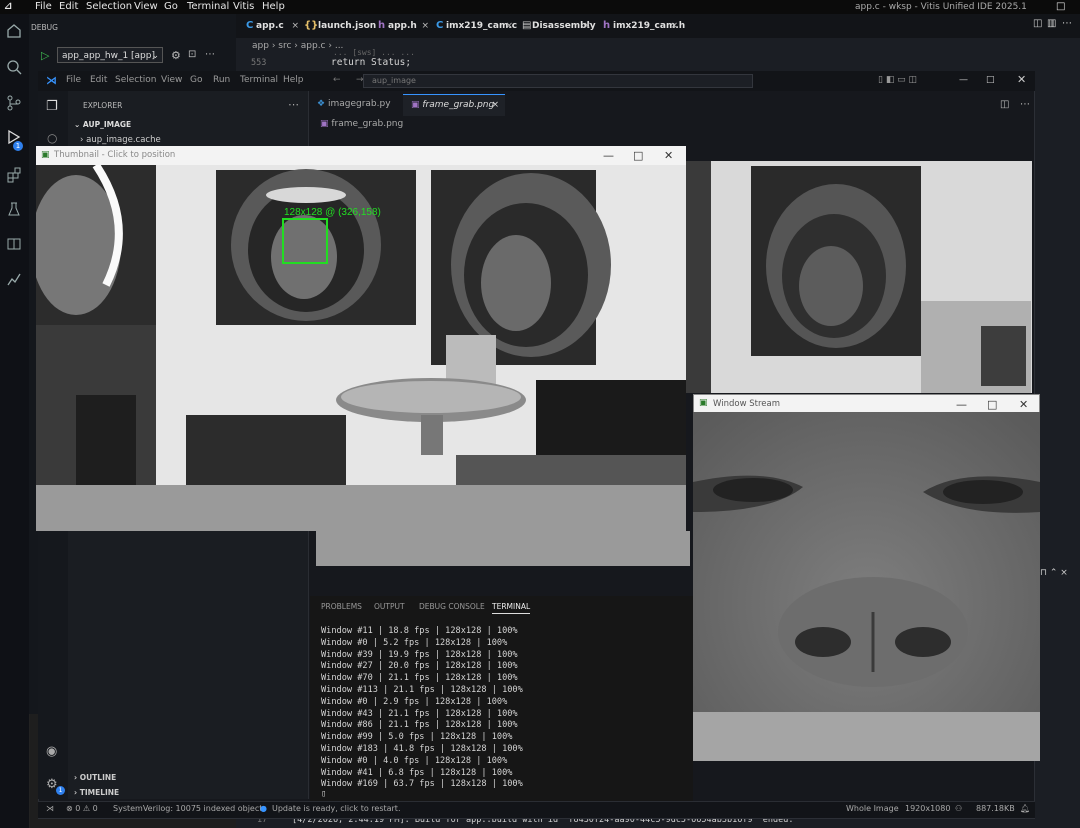  Describe the element at coordinates (51, 751) in the screenshot. I see `account-icon: ◉` at that location.